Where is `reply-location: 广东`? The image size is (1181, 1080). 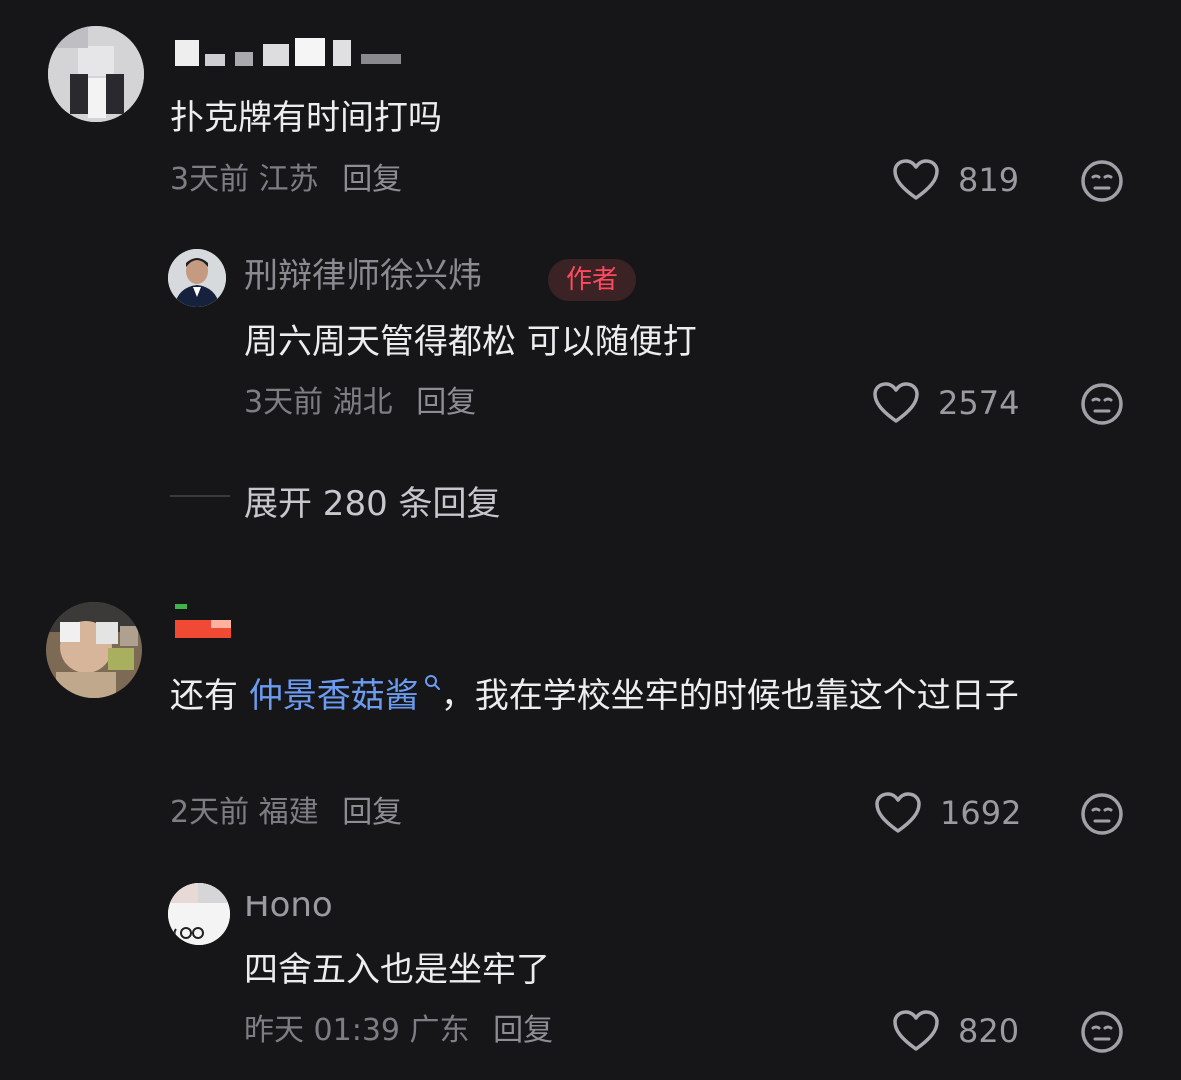 reply-location: 广东 is located at coordinates (439, 1030).